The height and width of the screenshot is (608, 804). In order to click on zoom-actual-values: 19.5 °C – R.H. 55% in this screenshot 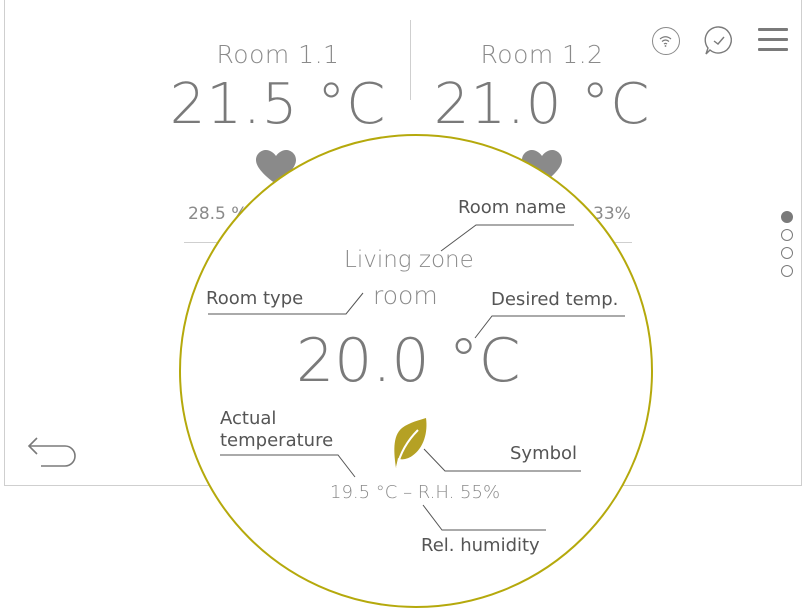, I will do `click(415, 492)`.